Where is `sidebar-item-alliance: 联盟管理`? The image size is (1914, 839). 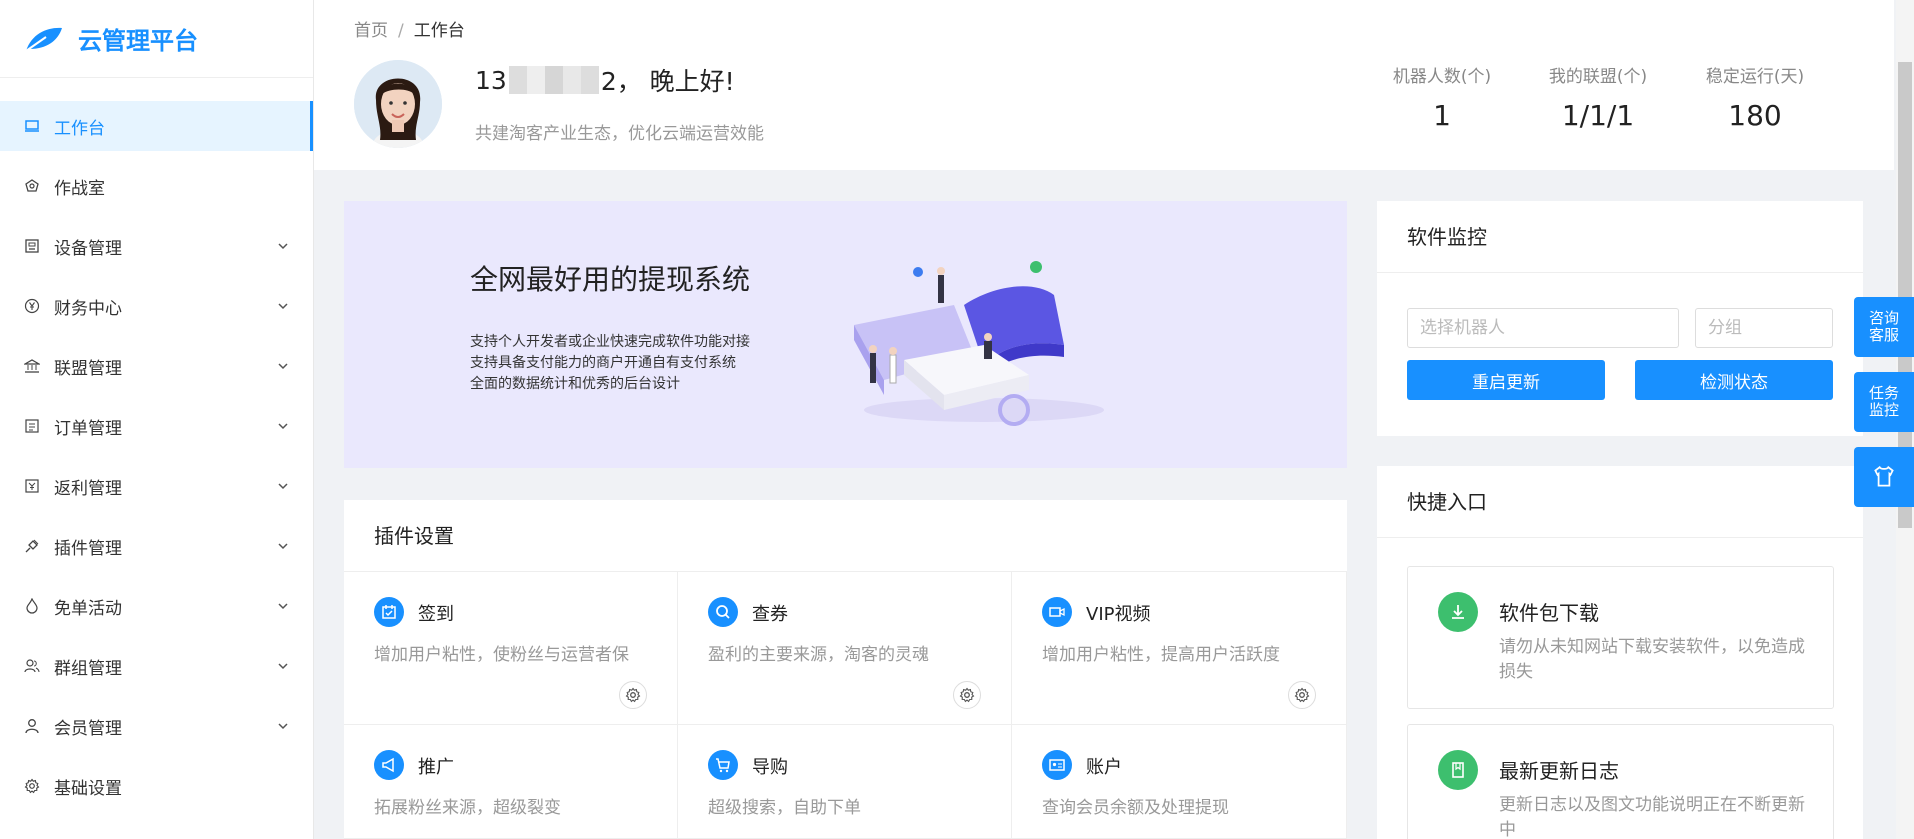
sidebar-item-alliance: 联盟管理 is located at coordinates (156, 366).